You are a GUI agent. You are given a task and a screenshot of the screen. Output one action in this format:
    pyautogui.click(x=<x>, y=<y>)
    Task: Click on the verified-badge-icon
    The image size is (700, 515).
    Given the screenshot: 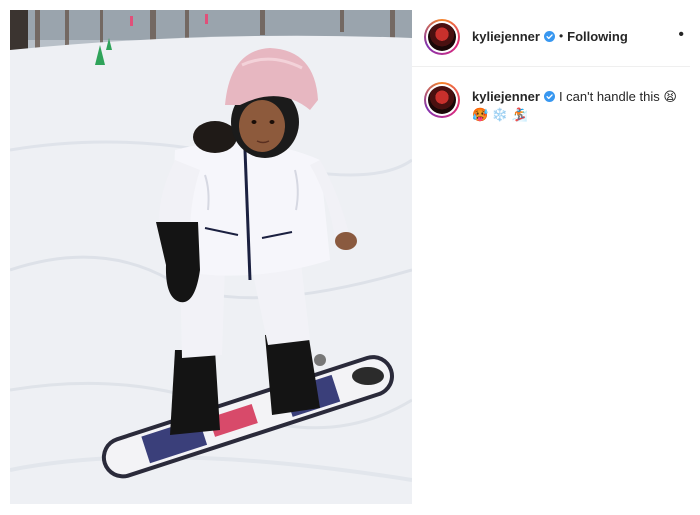 What is the action you would take?
    pyautogui.click(x=549, y=36)
    